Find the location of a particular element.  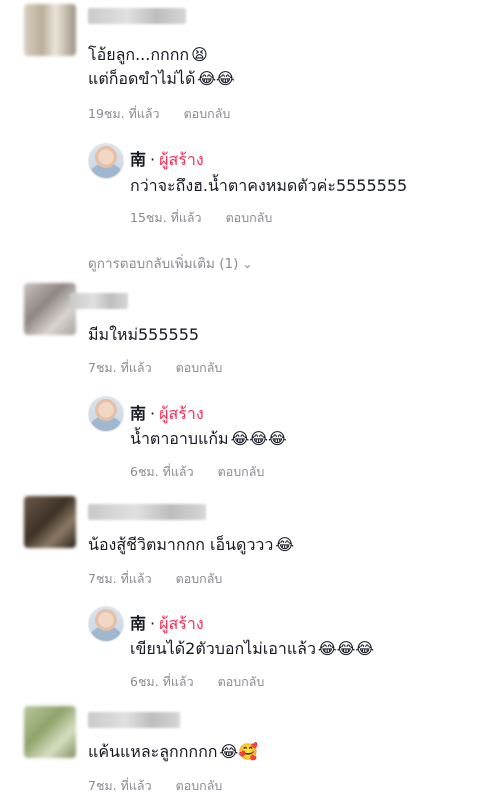

emoji: 😂 is located at coordinates (285, 544).